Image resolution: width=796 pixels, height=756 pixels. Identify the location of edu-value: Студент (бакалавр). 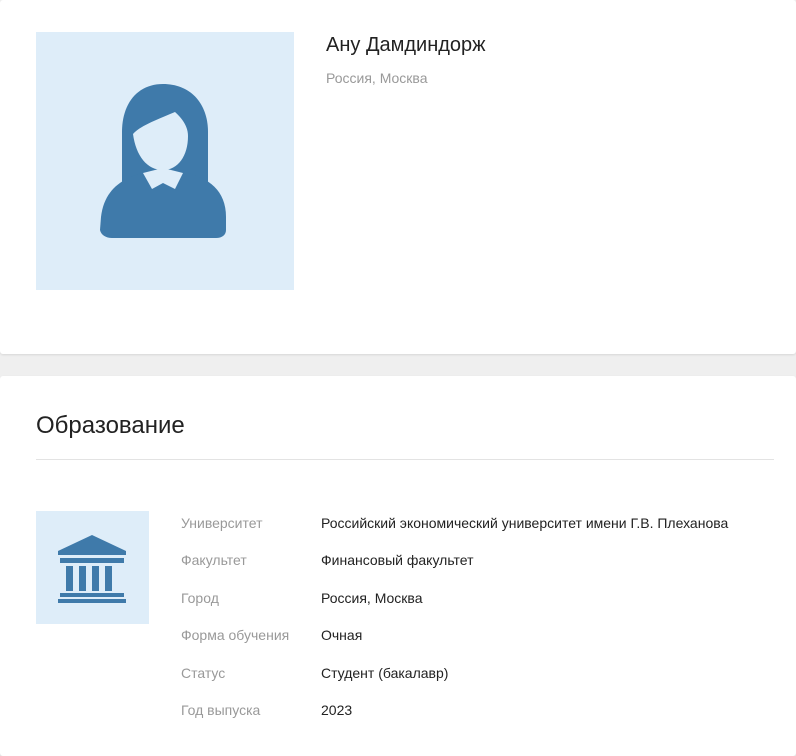
(385, 673).